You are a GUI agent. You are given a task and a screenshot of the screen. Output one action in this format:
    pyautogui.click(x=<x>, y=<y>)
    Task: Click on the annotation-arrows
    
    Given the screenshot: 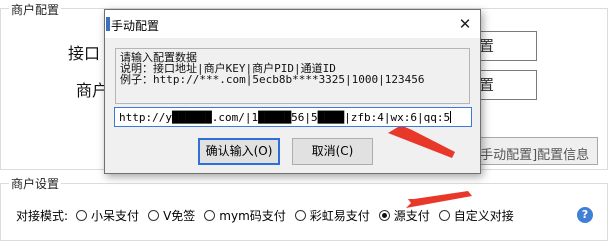 What is the action you would take?
    pyautogui.click(x=430, y=167)
    